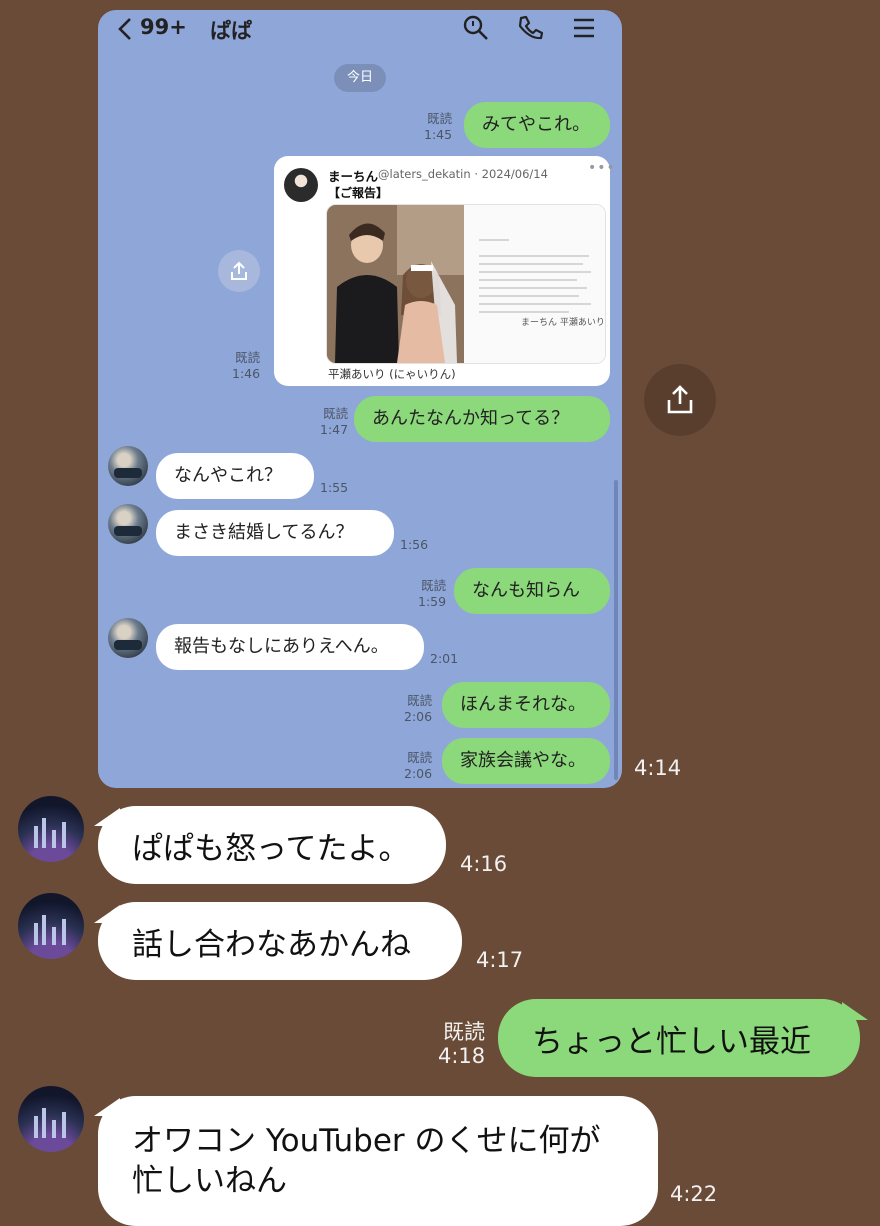 The width and height of the screenshot is (880, 1226). What do you see at coordinates (679, 1038) in the screenshot?
I see `sent-message-bubble: ちょっと忙しい最近` at bounding box center [679, 1038].